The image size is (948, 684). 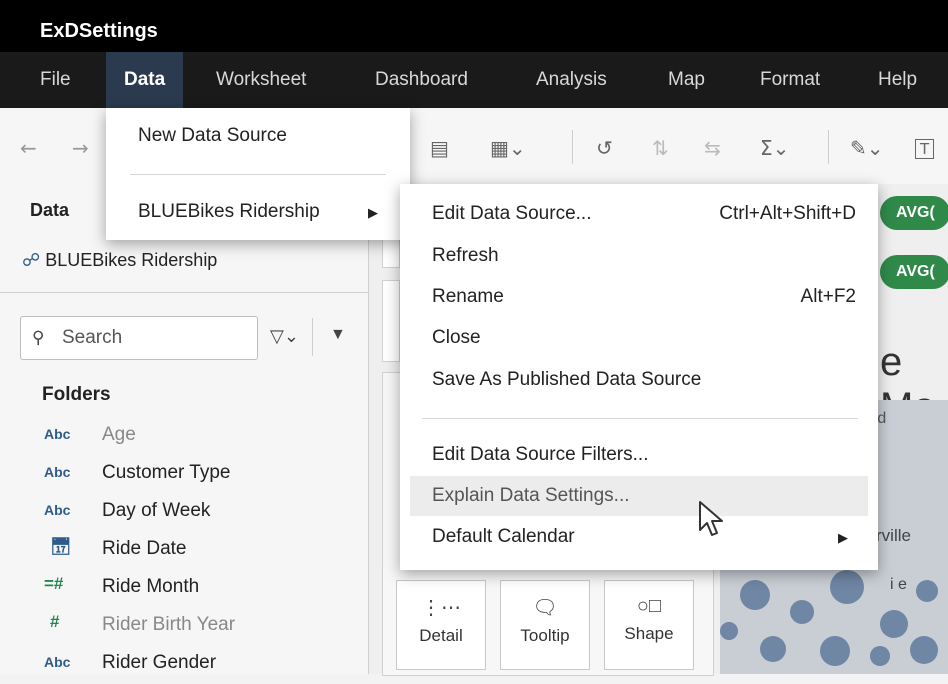 I want to click on app-title: ExDSettings, so click(x=99, y=31).